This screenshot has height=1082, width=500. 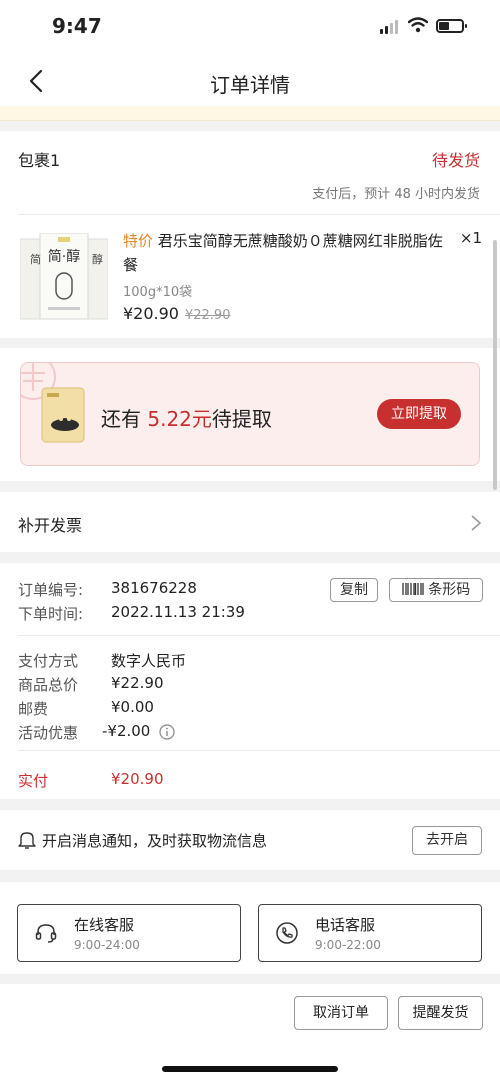 I want to click on home-indicator, so click(x=250, y=1069).